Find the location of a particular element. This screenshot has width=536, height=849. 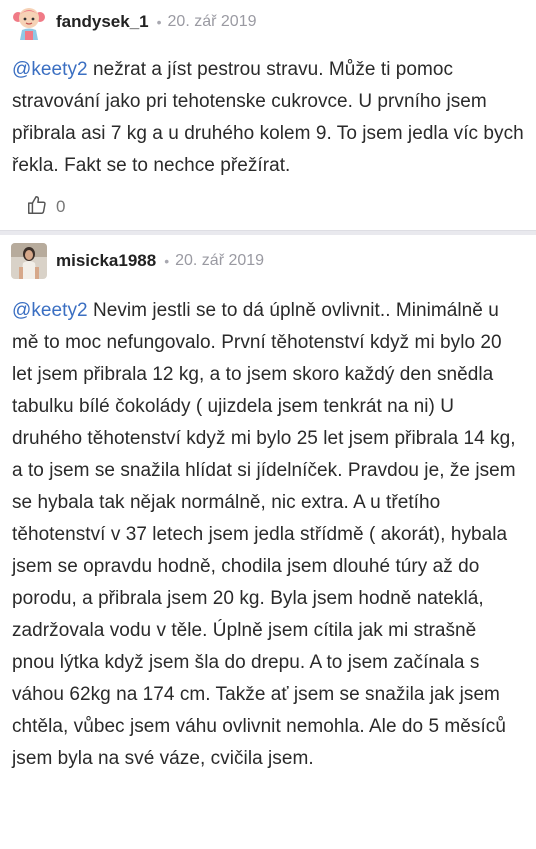

like-count: 0 is located at coordinates (61, 206).